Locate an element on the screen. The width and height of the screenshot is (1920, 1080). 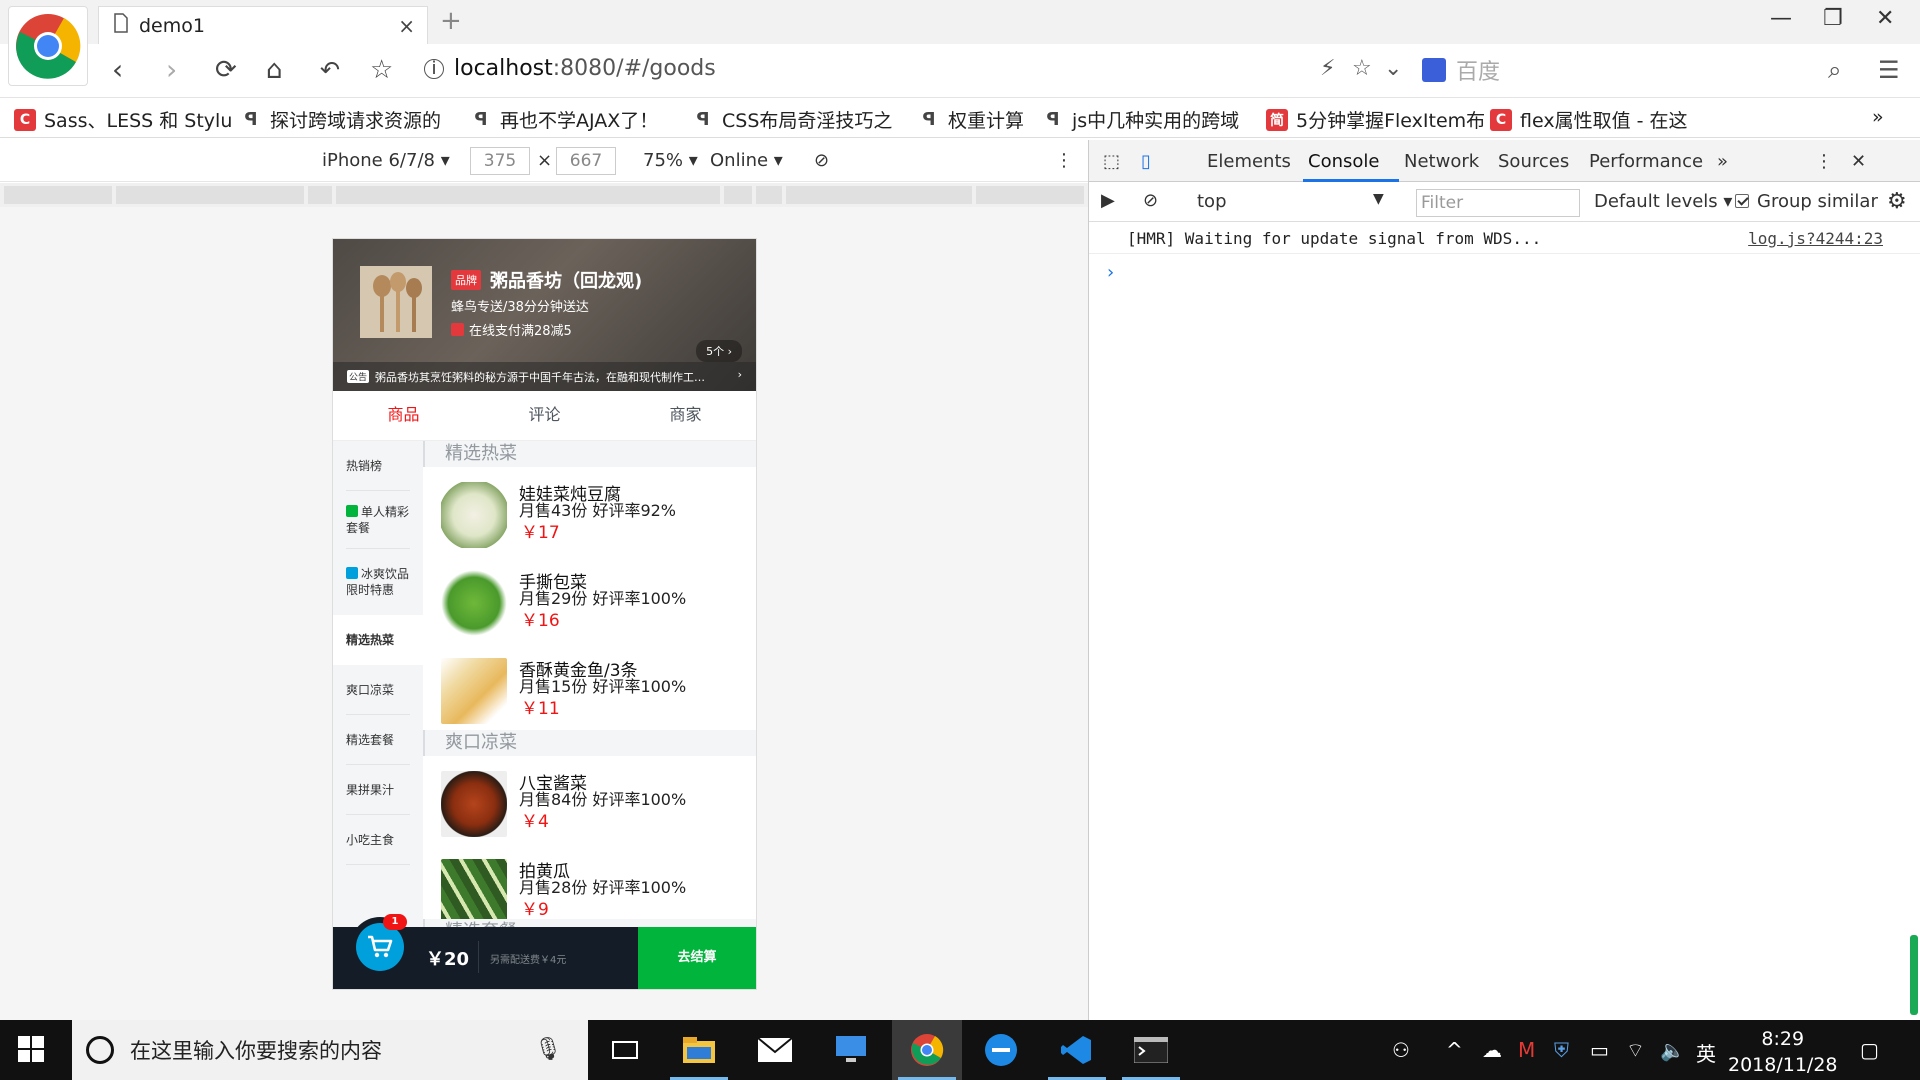
filter-input: Filter is located at coordinates (1498, 203).